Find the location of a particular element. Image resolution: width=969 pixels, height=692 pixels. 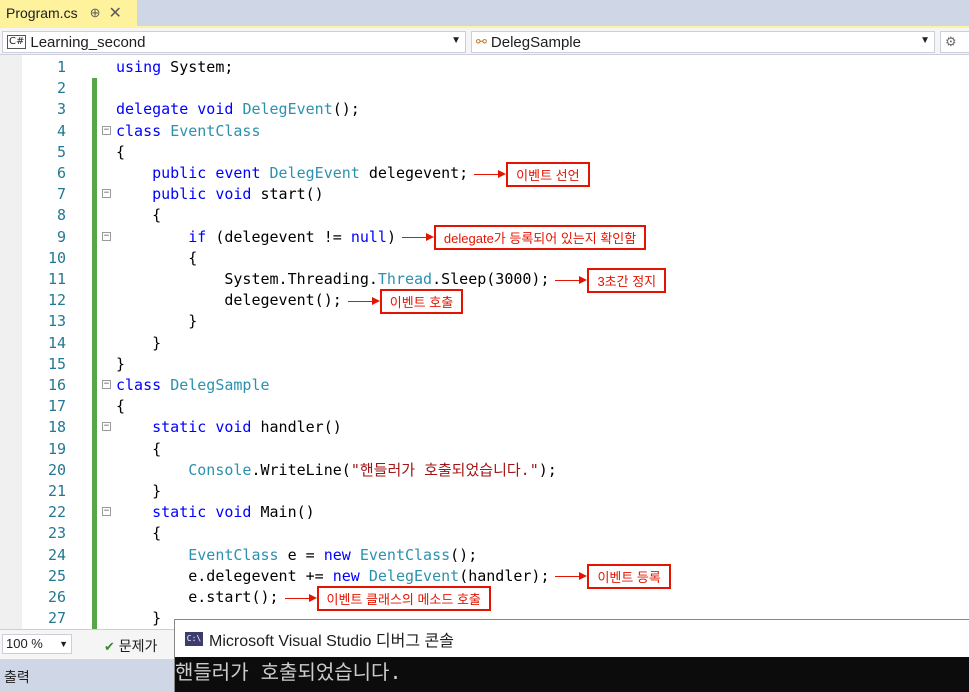

code-line: 2 is located at coordinates (484, 89).